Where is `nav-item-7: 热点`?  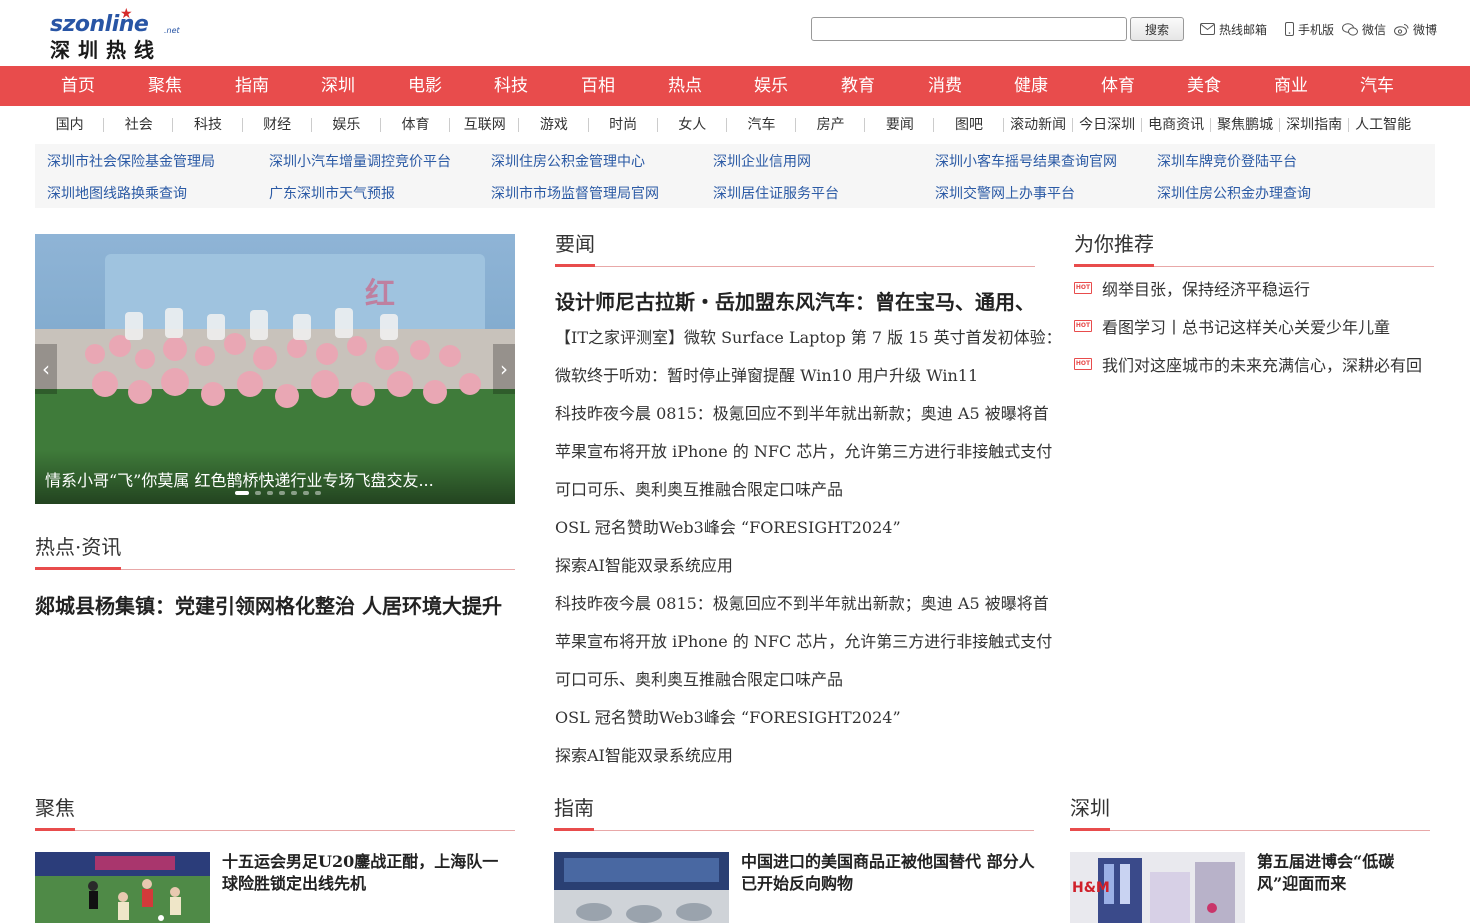
nav-item-7: 热点 is located at coordinates (685, 86).